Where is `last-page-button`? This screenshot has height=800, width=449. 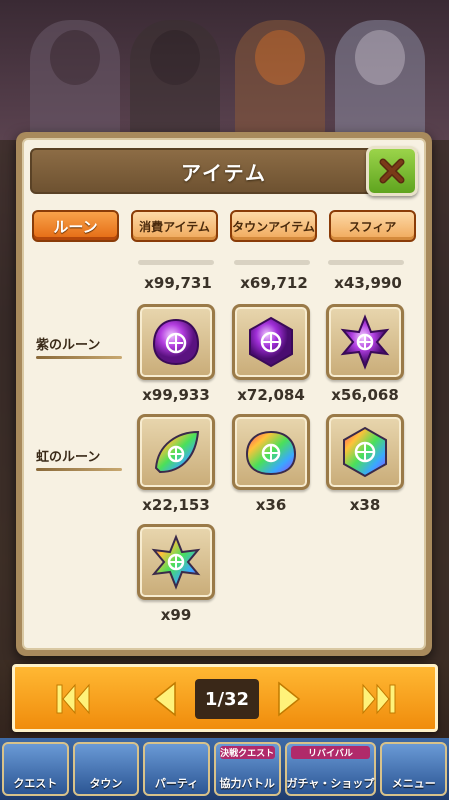
last-page-button is located at coordinates (379, 699).